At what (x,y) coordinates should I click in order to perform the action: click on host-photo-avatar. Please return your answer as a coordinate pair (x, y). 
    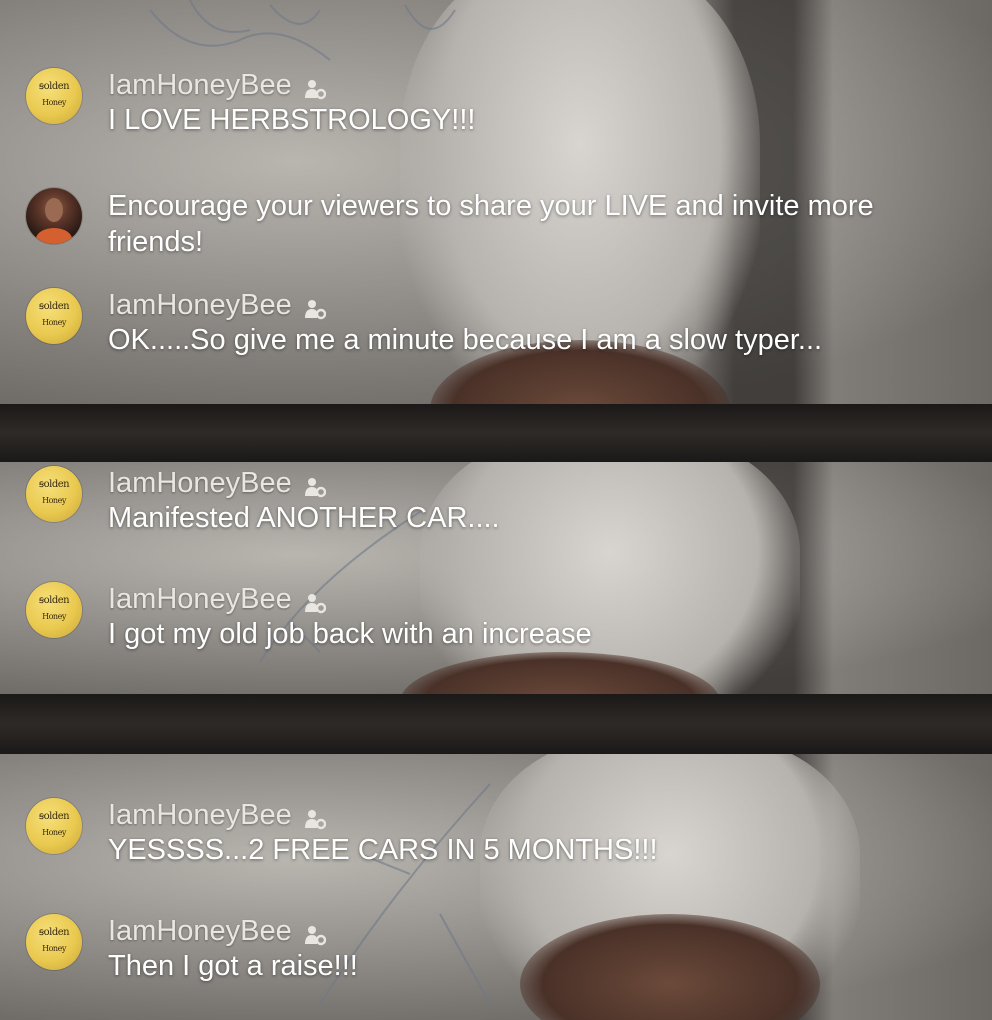
    Looking at the image, I should click on (54, 216).